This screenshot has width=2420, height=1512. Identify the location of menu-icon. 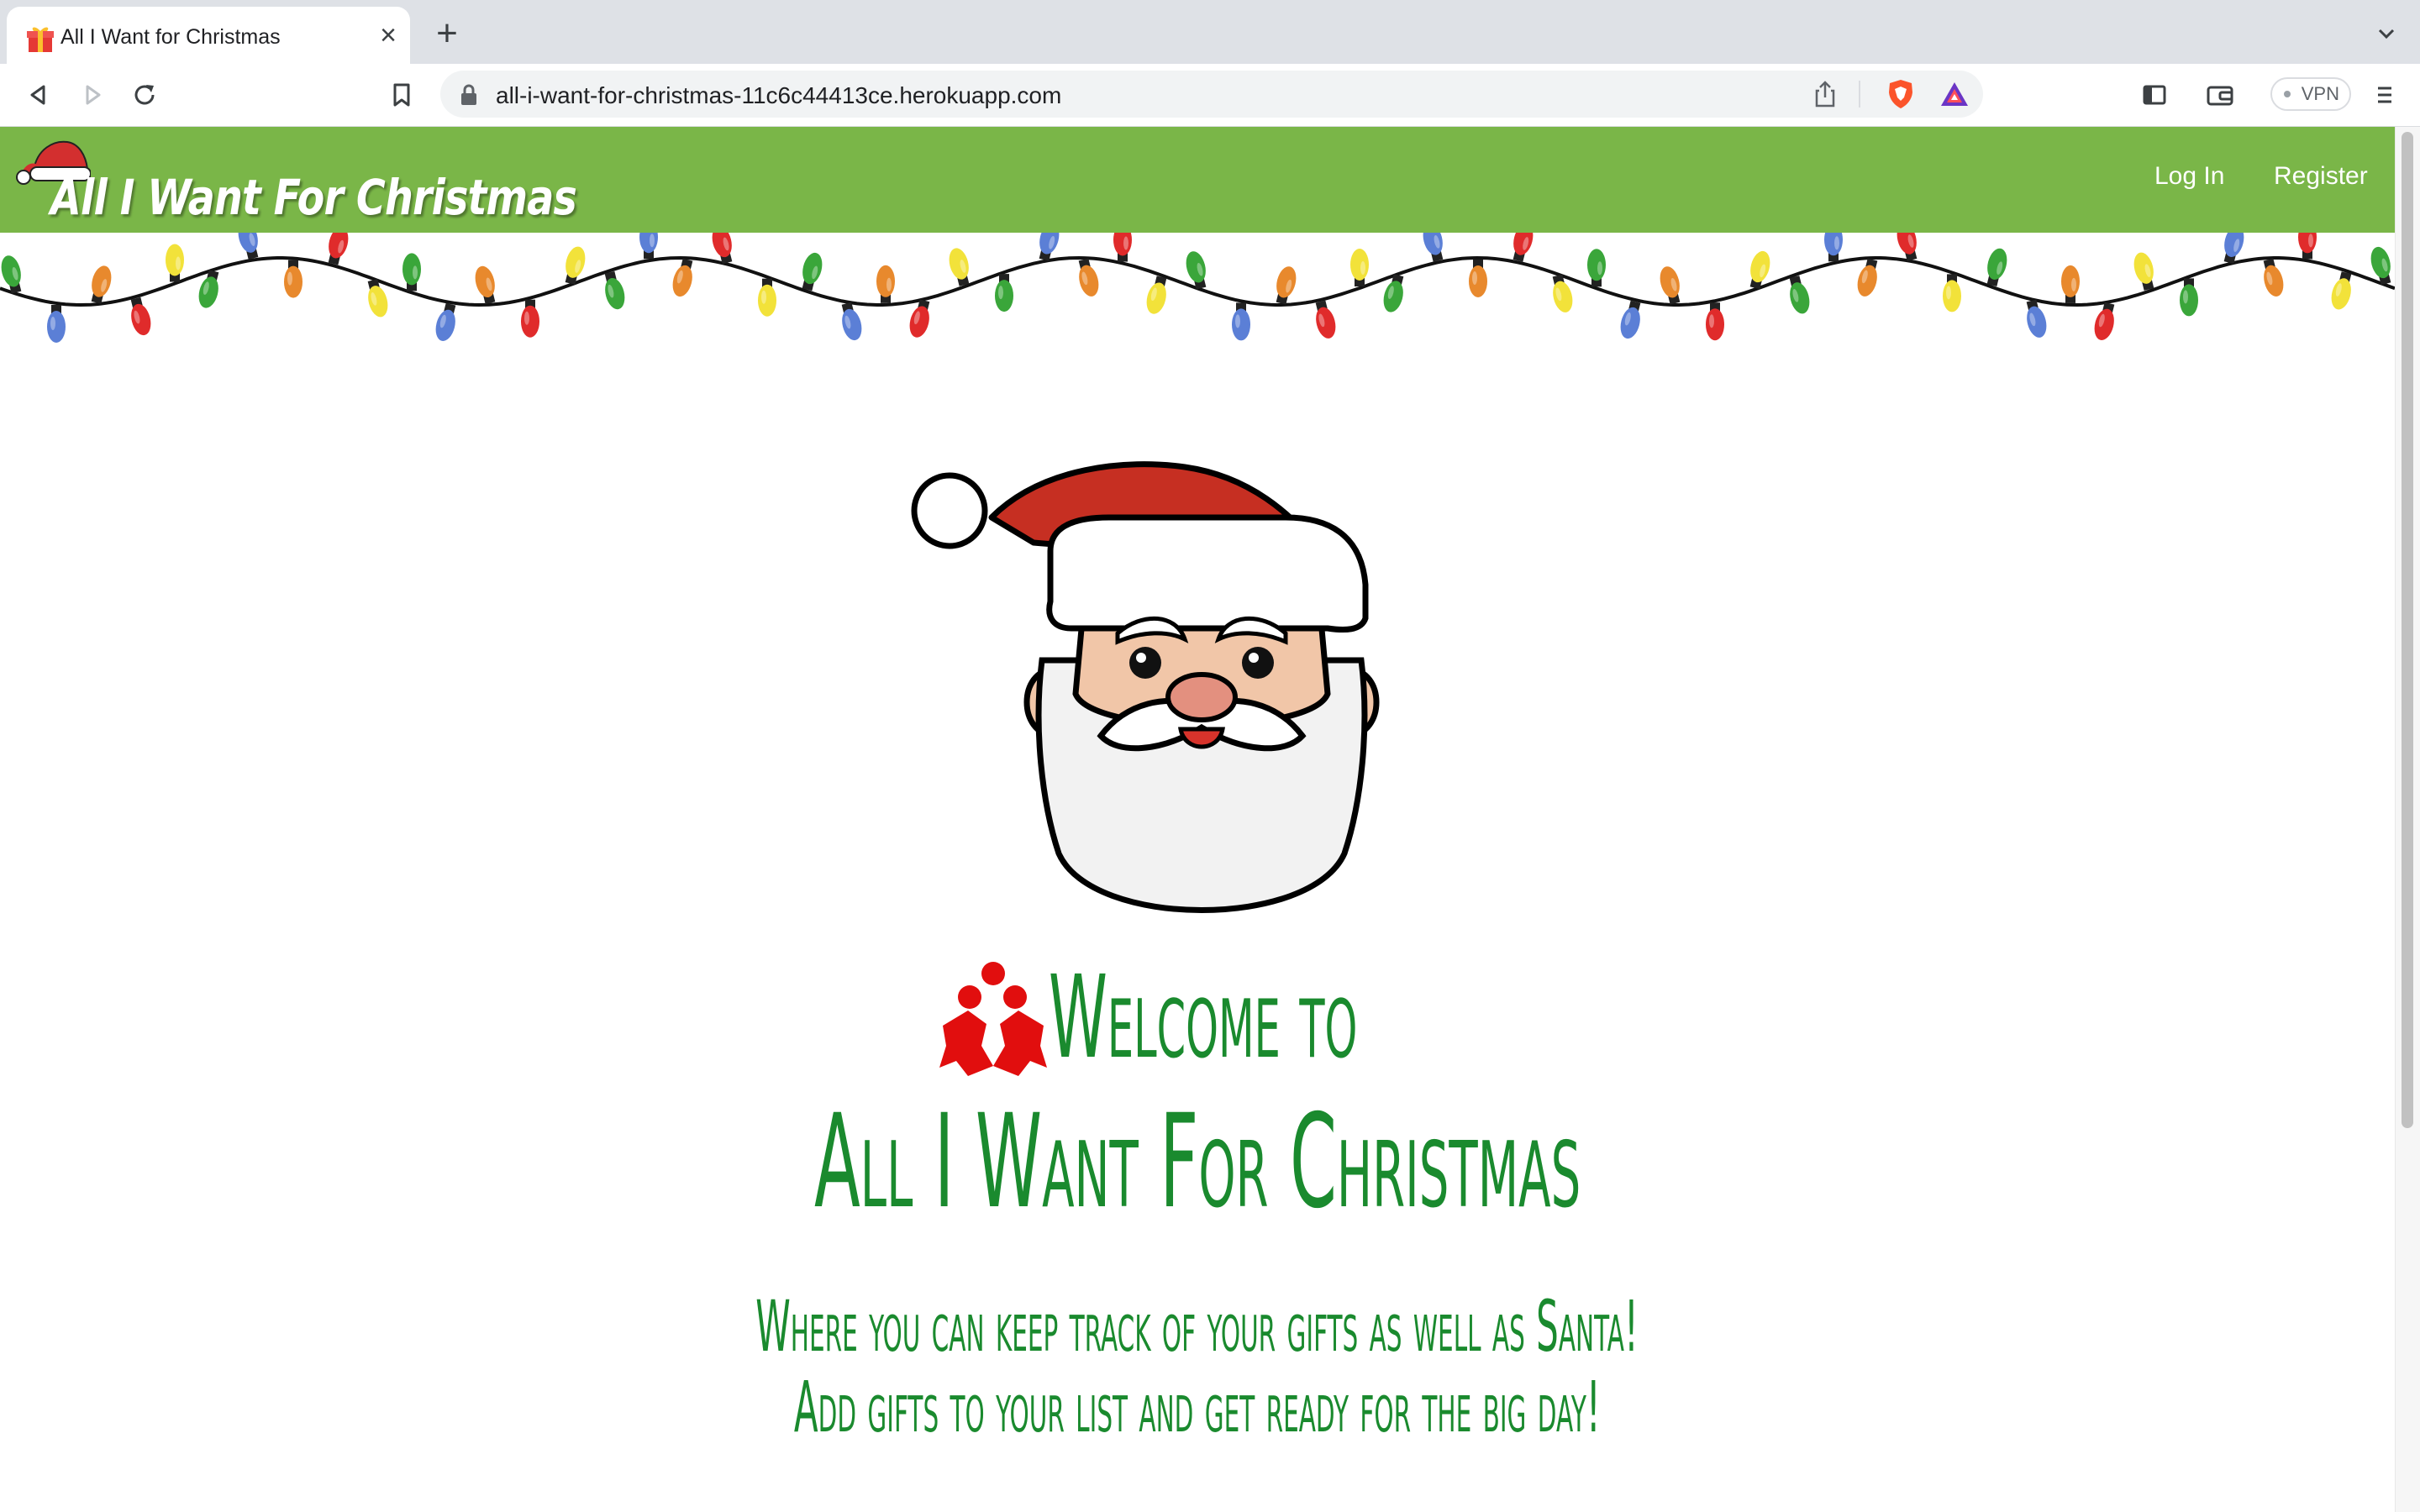
(2385, 95).